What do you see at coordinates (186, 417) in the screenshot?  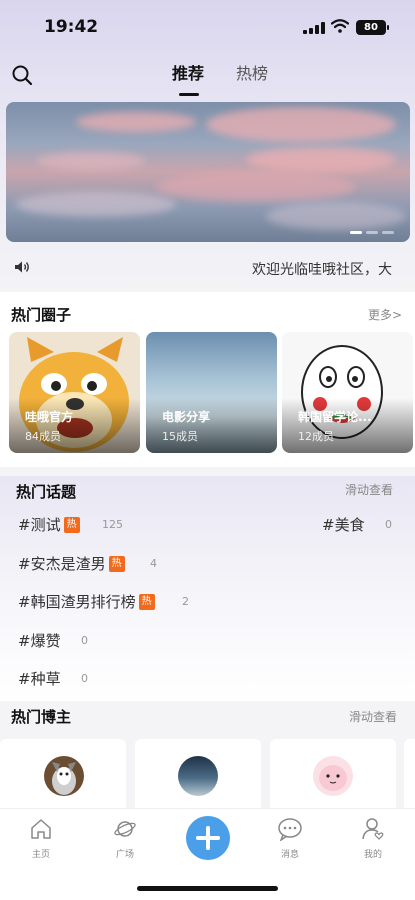 I see `circle-name: 电影分享` at bounding box center [186, 417].